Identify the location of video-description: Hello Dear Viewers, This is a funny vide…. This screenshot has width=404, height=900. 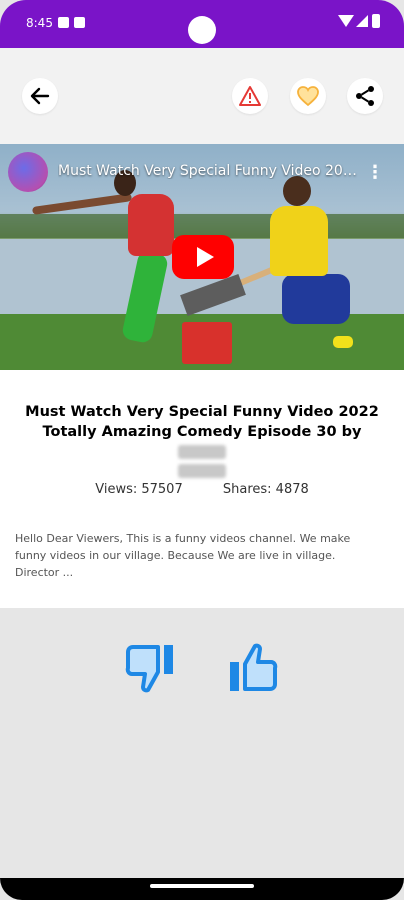
(183, 555).